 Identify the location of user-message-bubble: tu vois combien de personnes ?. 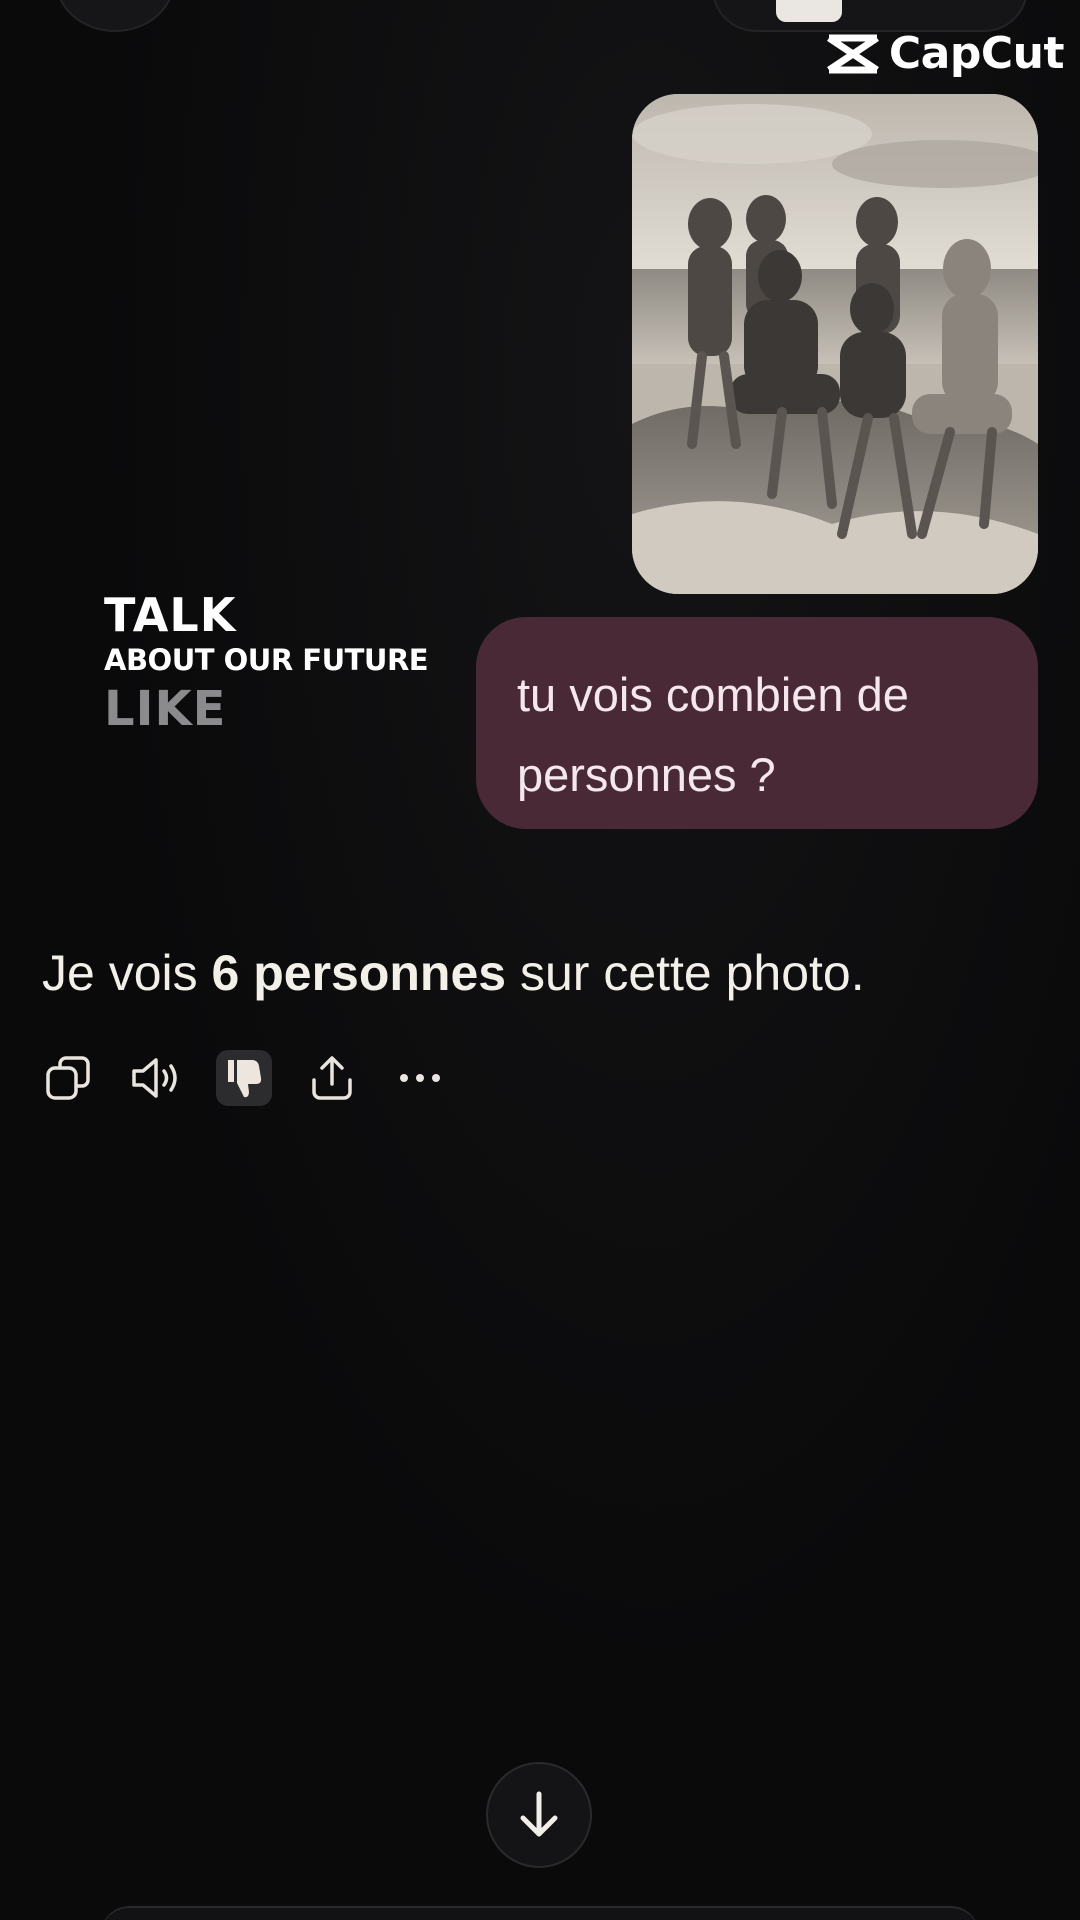
(757, 723).